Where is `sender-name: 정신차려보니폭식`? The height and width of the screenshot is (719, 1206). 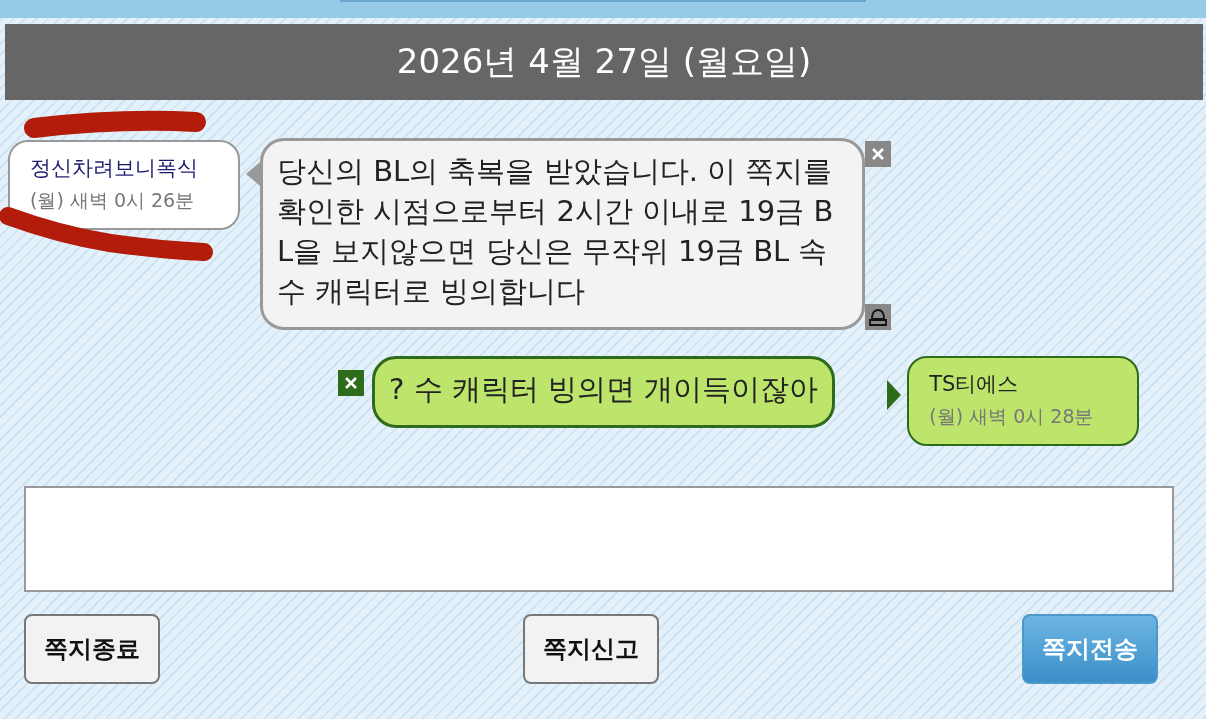
sender-name: 정신차려보니폭식 is located at coordinates (114, 168).